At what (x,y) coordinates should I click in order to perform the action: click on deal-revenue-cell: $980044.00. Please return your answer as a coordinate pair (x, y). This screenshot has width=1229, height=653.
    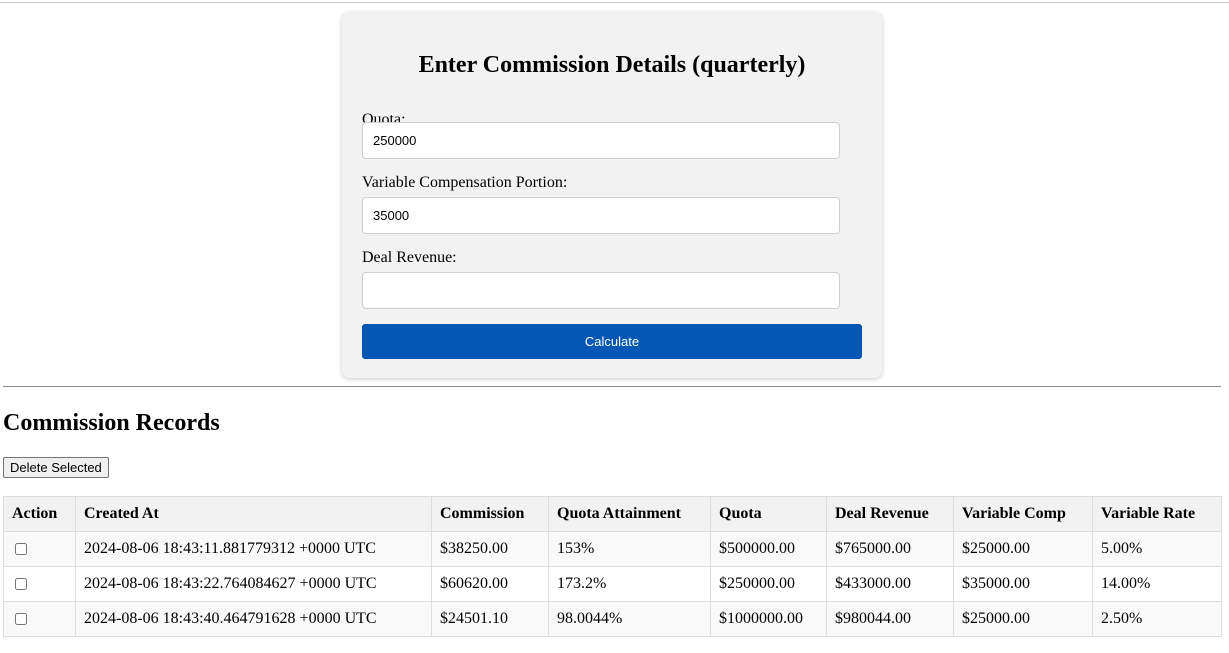
    Looking at the image, I should click on (890, 619).